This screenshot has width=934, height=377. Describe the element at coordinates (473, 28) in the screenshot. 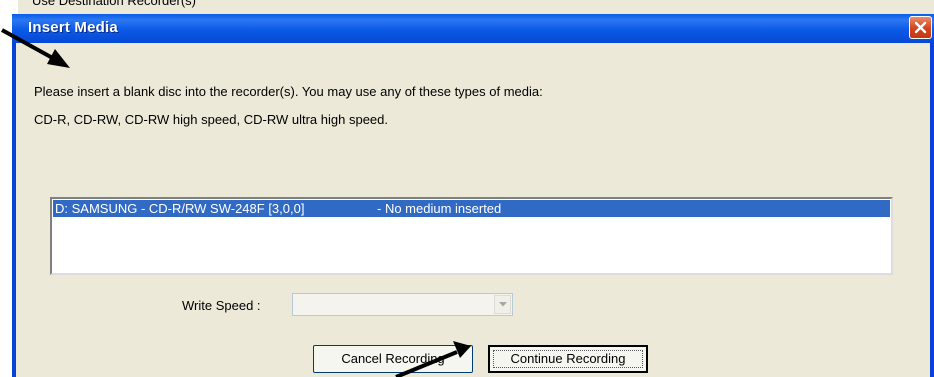

I see `title-bar: Insert Media` at that location.